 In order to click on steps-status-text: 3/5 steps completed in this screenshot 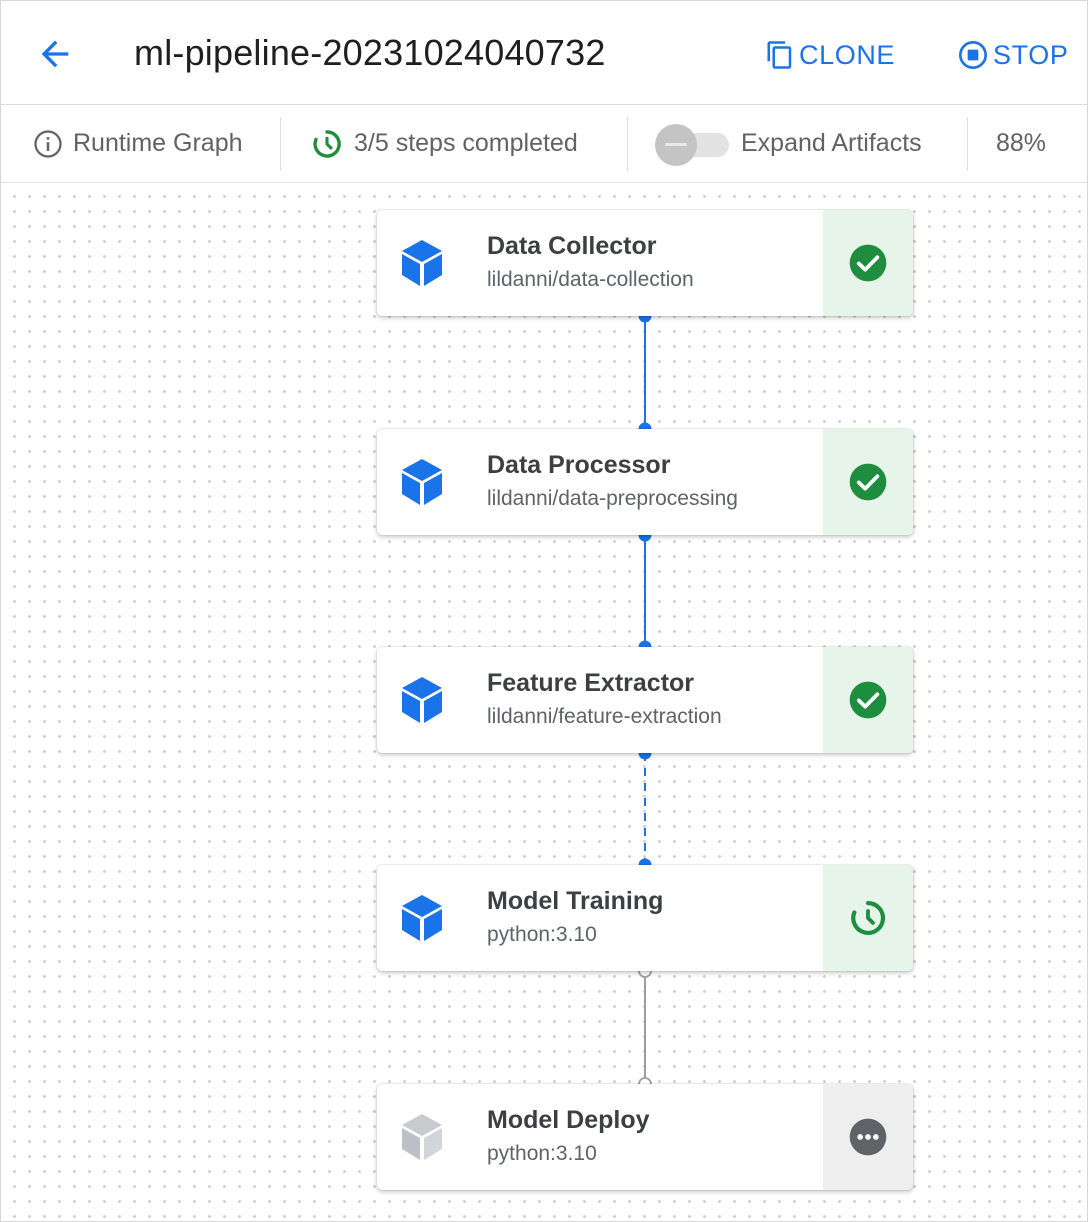, I will do `click(466, 143)`.